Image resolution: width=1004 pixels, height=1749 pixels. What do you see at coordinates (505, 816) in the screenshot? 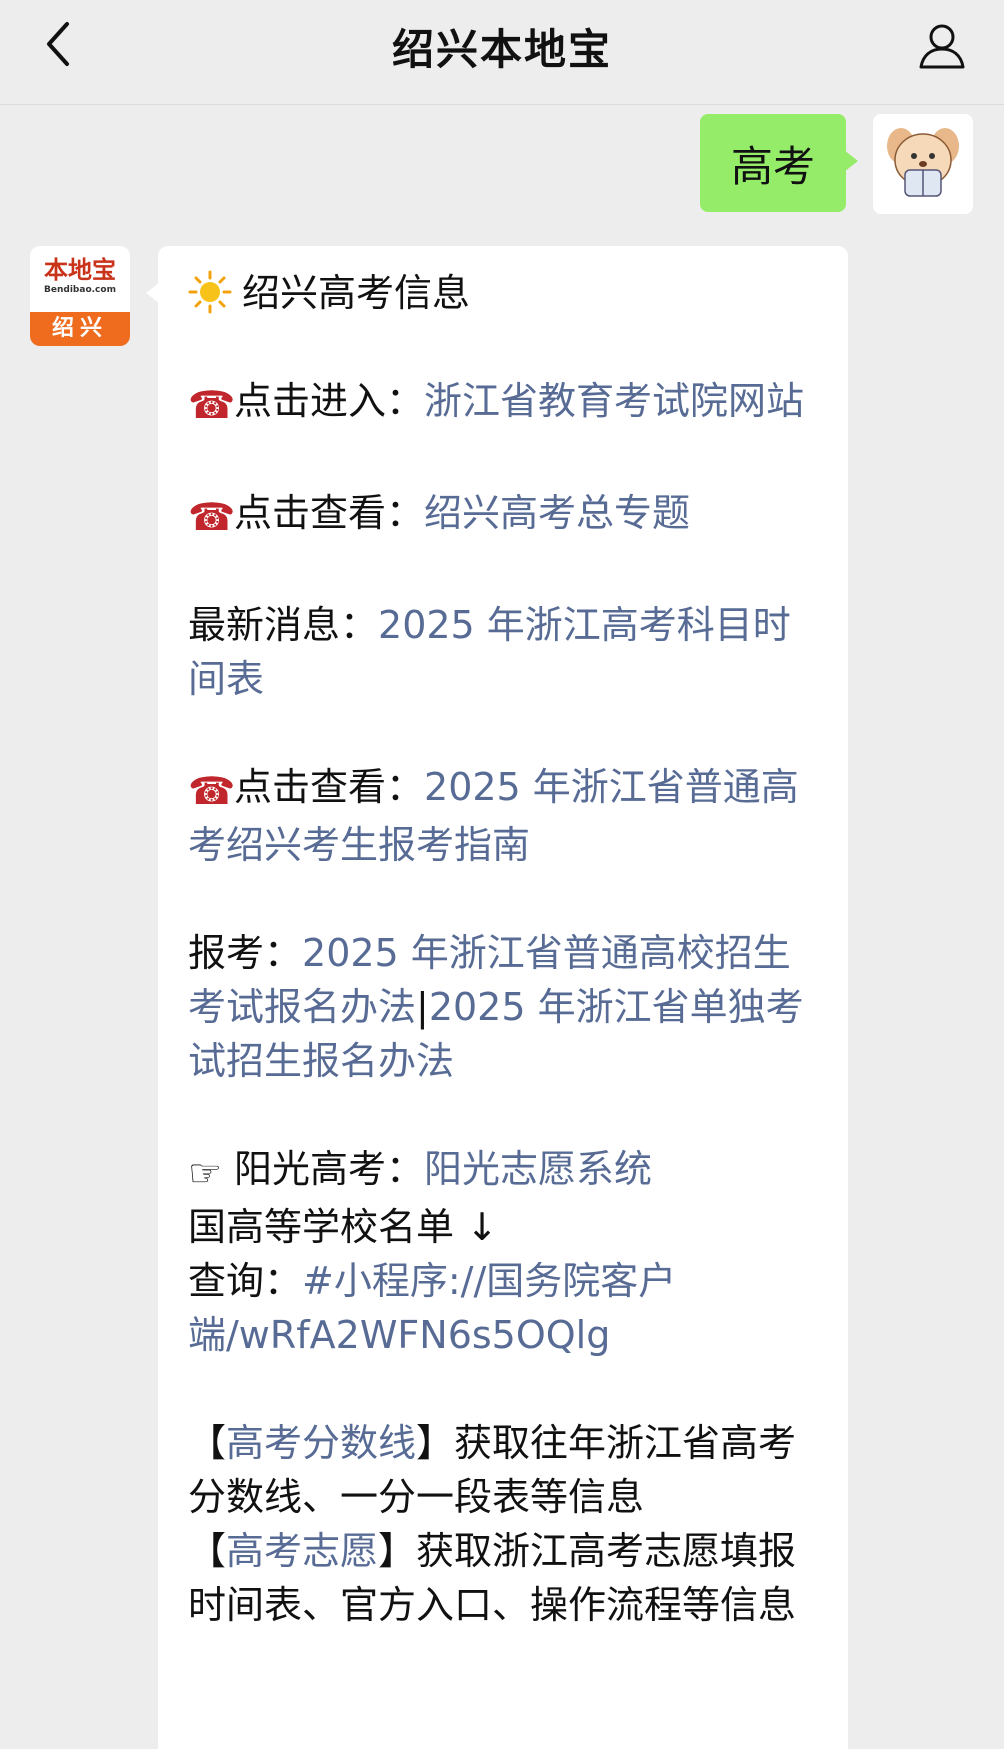
I see `item-guide: ☎点击查看：2025 年浙江省普通高考绍兴考生报考指南` at bounding box center [505, 816].